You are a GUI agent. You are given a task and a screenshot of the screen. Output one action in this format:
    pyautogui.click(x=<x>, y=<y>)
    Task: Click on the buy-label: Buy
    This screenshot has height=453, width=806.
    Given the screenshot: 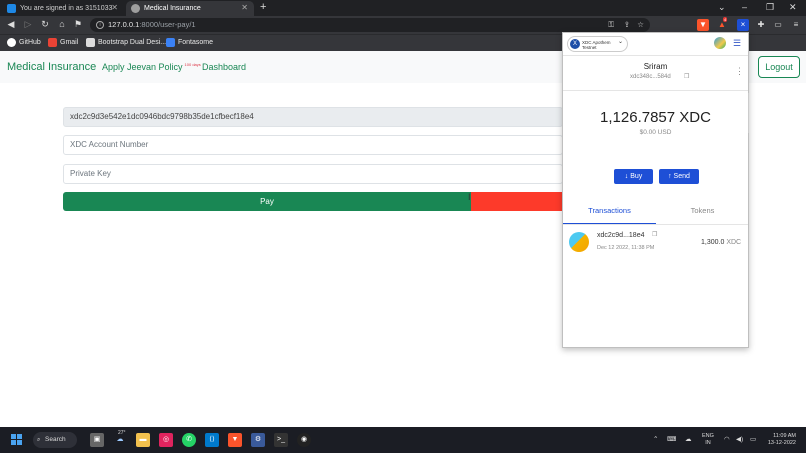 What is the action you would take?
    pyautogui.click(x=636, y=176)
    